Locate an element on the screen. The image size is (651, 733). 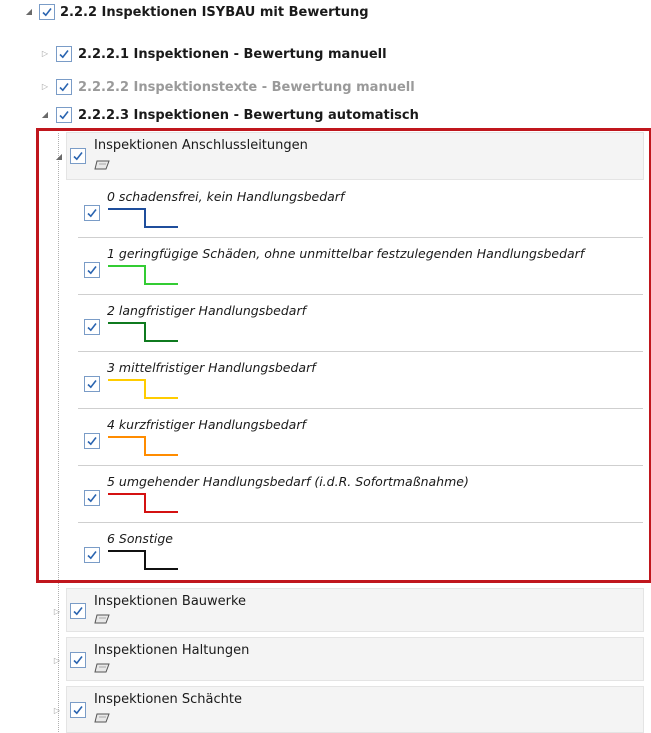
layer-schaechte: ▷ Inspektionen Schächte is located at coordinates (342, 709).